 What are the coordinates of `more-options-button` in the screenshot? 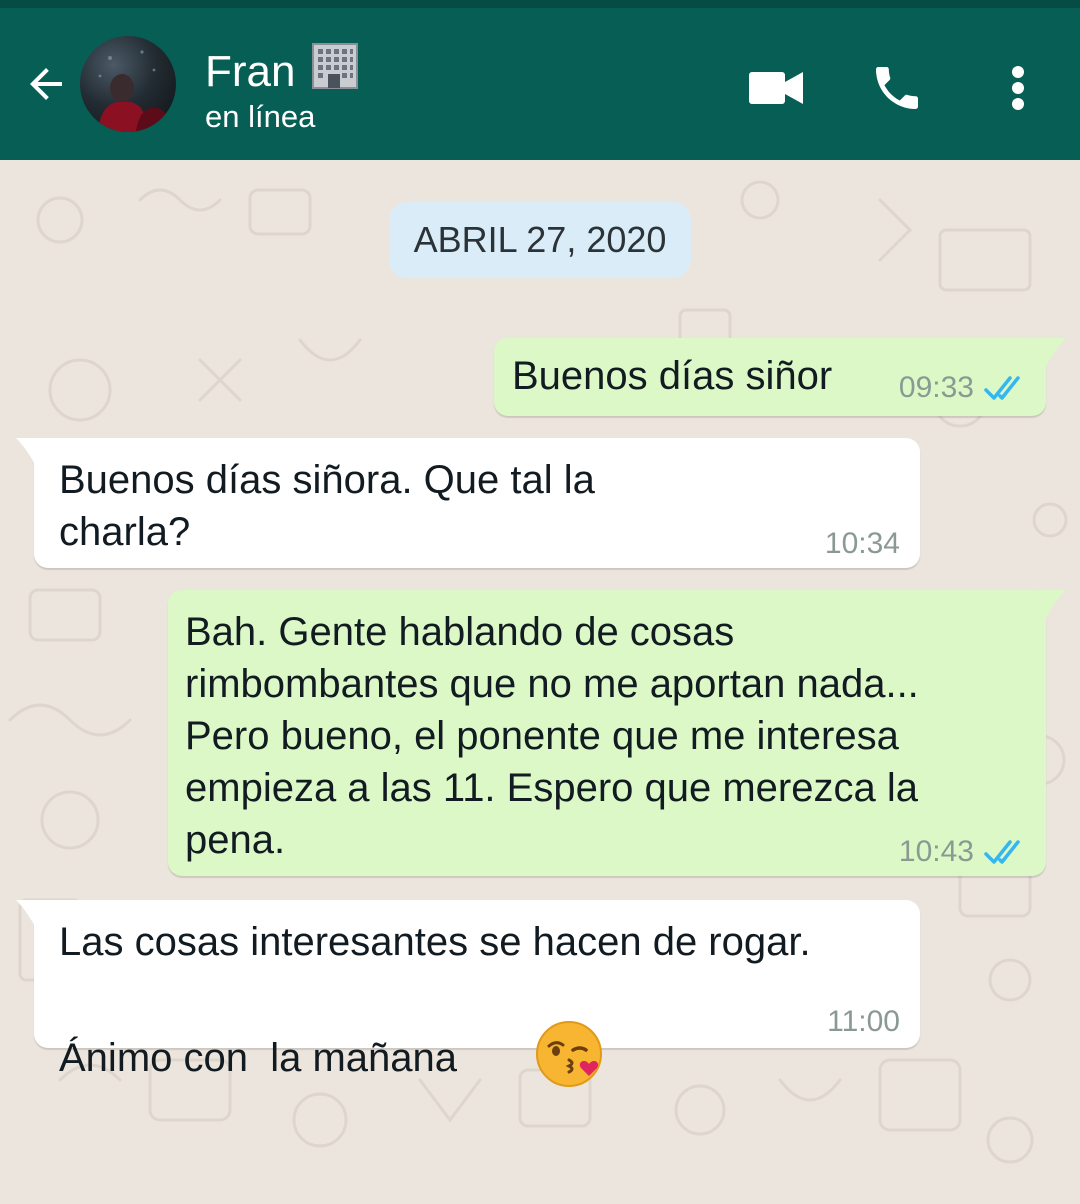 It's located at (1018, 88).